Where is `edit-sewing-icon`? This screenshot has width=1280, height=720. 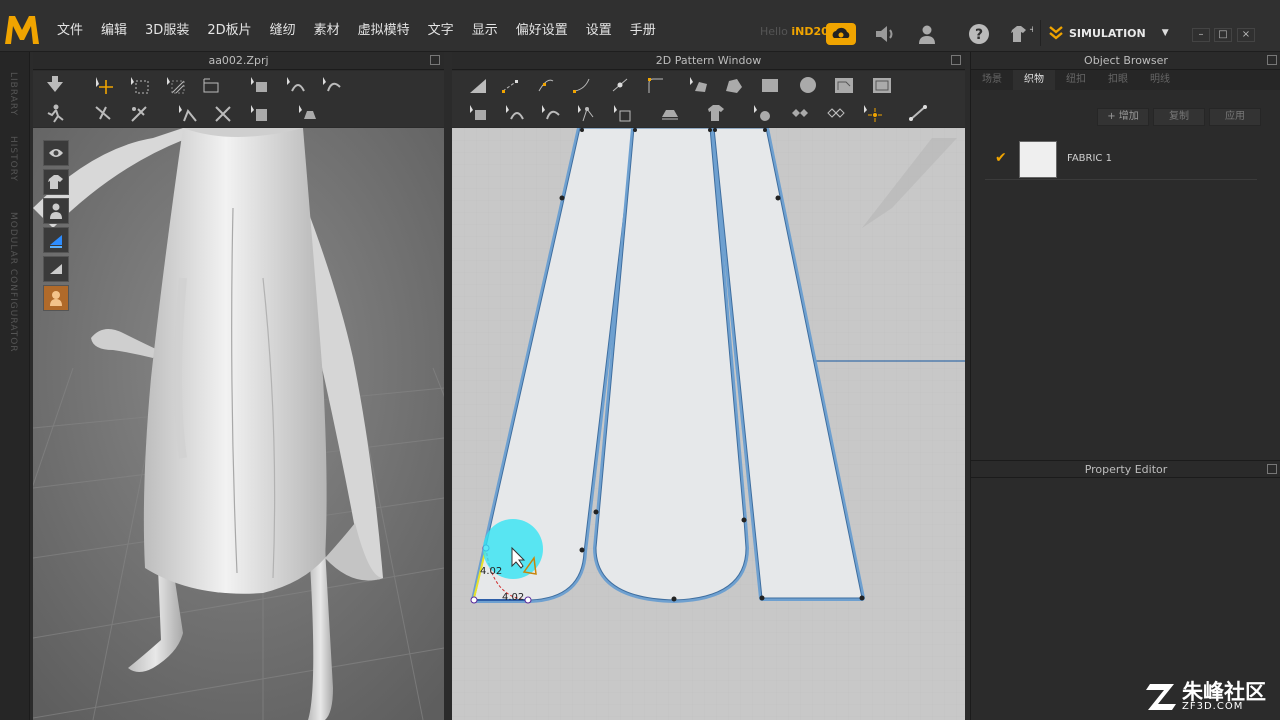 edit-sewing-icon is located at coordinates (514, 113).